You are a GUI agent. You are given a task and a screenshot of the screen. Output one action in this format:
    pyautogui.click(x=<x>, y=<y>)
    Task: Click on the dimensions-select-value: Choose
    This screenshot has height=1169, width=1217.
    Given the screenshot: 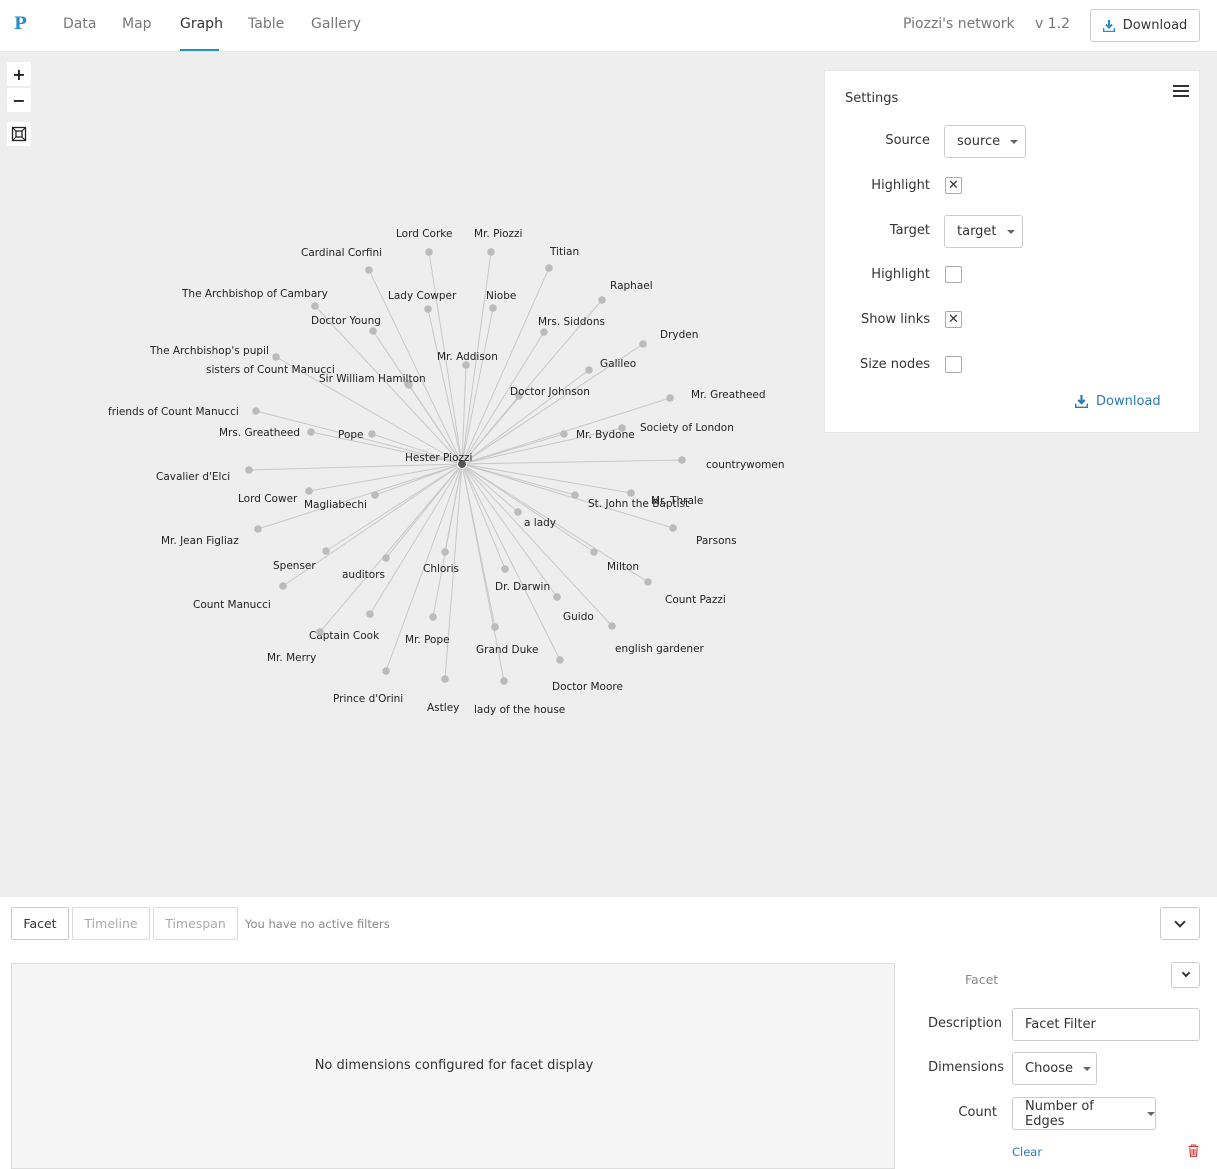 What is the action you would take?
    pyautogui.click(x=1049, y=1068)
    